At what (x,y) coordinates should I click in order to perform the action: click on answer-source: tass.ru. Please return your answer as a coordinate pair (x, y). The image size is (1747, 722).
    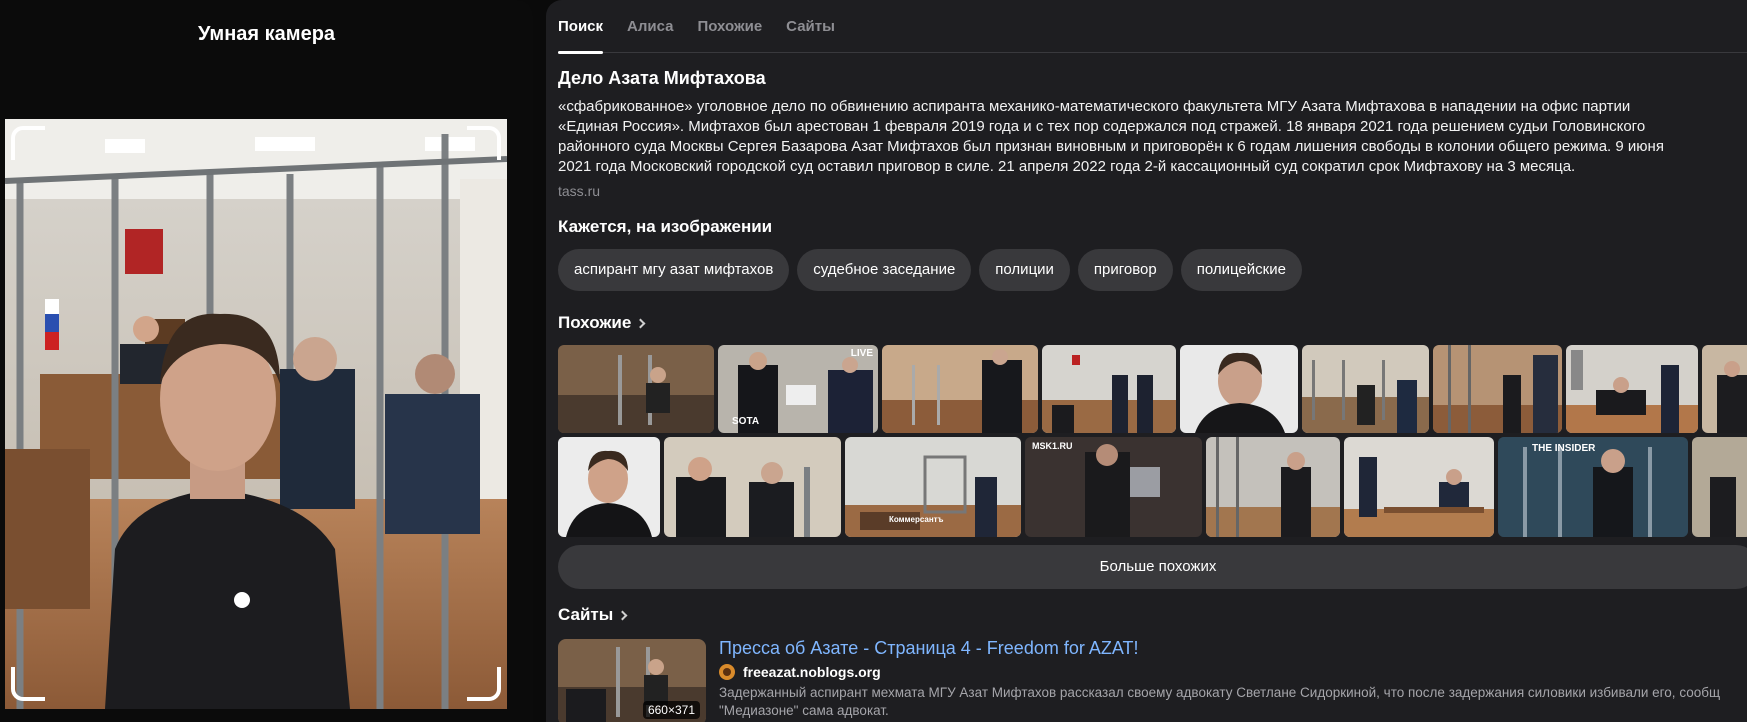
    Looking at the image, I should click on (1148, 191).